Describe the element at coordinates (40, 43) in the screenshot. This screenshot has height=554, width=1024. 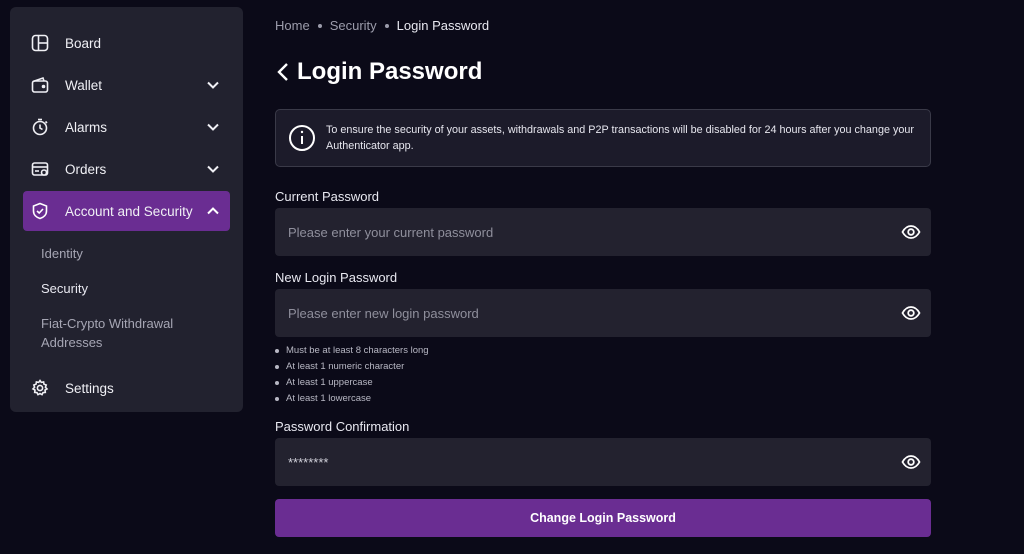
I see `layout-icon` at that location.